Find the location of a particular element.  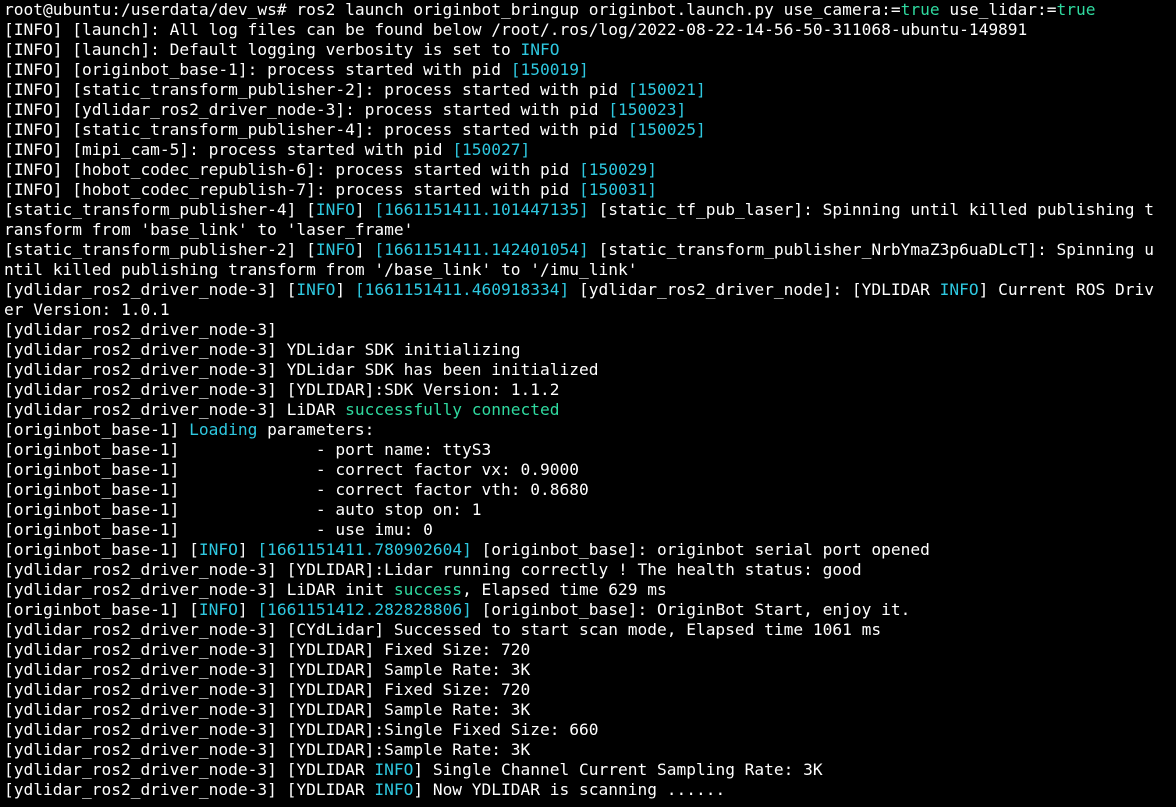

terminal-text-segment: er Version: 1.0.1 is located at coordinates (87, 309).